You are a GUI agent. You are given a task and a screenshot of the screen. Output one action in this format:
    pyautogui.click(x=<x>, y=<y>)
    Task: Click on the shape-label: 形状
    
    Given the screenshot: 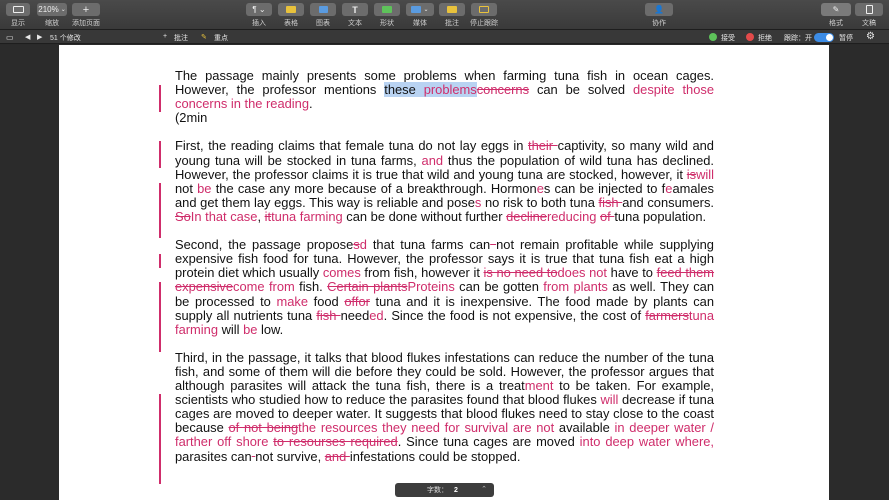 What is the action you would take?
    pyautogui.click(x=387, y=23)
    